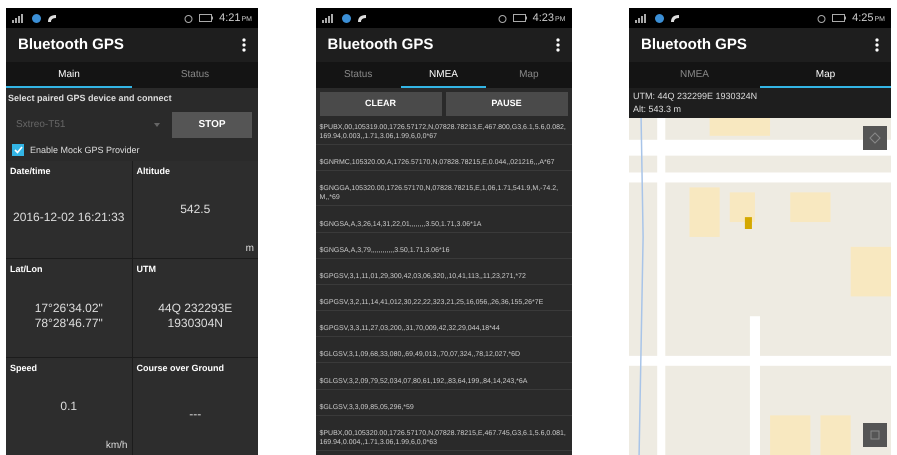  Describe the element at coordinates (68, 217) in the screenshot. I see `cell-value: 2016-12-02 16:21:33` at that location.